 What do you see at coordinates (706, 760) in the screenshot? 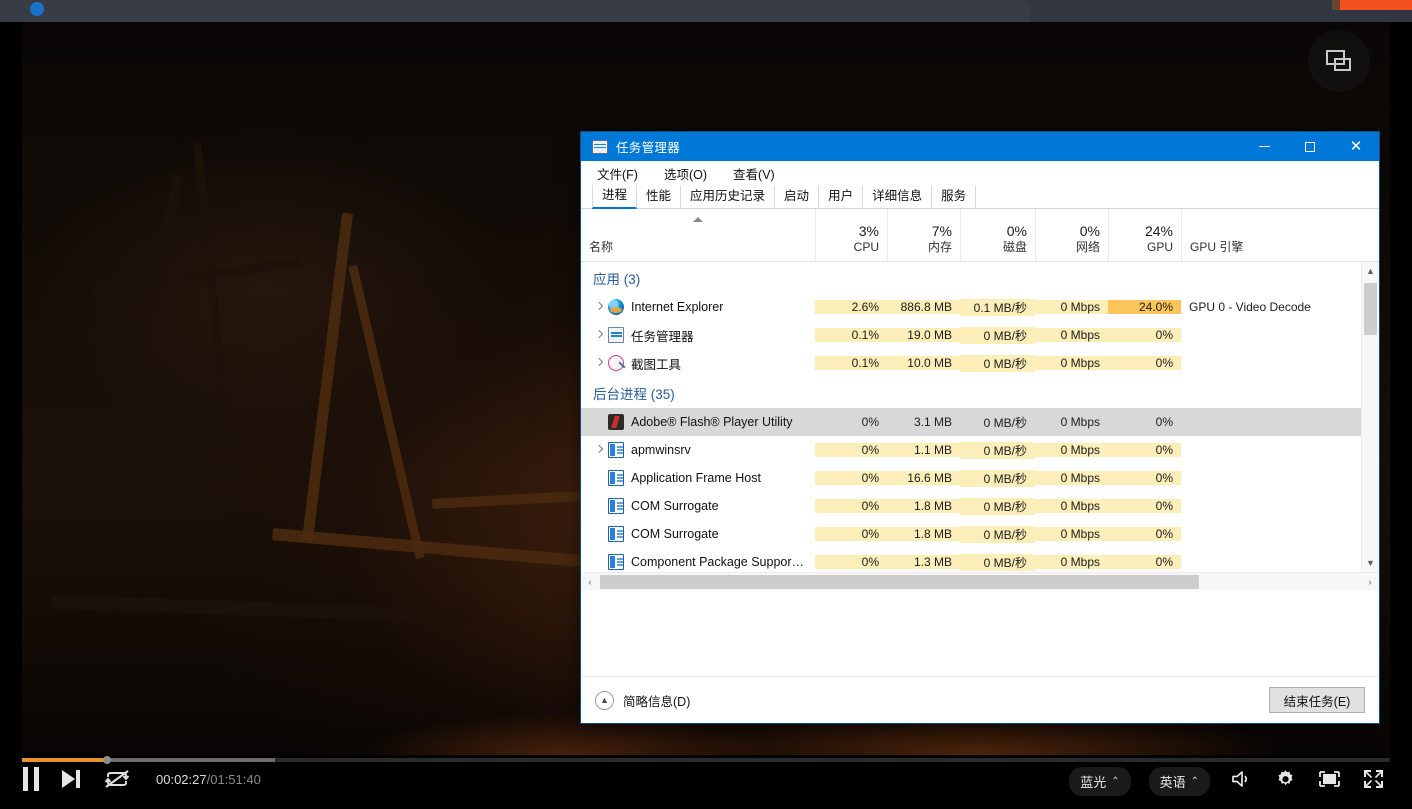
I see `progress-bar` at bounding box center [706, 760].